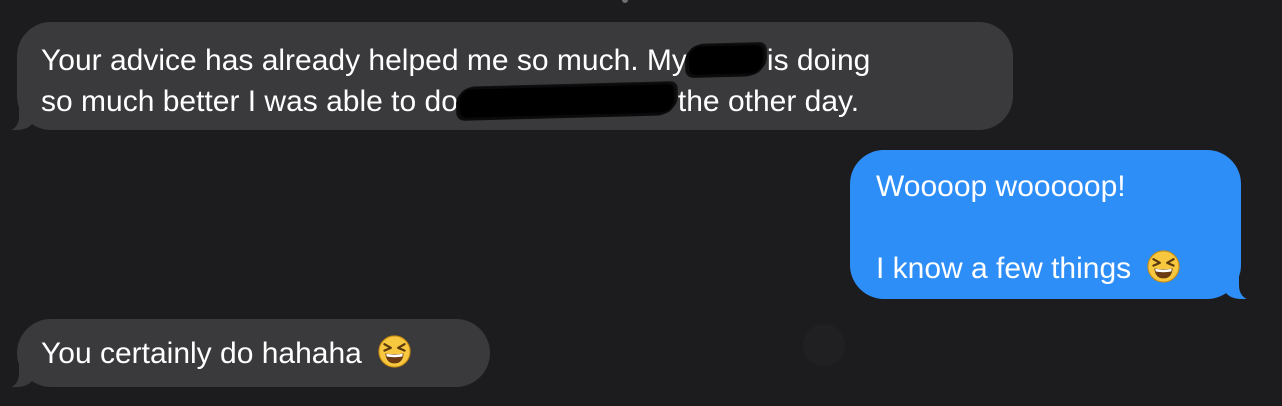 This screenshot has height=406, width=1282. Describe the element at coordinates (818, 60) in the screenshot. I see `message-text: is doing` at that location.